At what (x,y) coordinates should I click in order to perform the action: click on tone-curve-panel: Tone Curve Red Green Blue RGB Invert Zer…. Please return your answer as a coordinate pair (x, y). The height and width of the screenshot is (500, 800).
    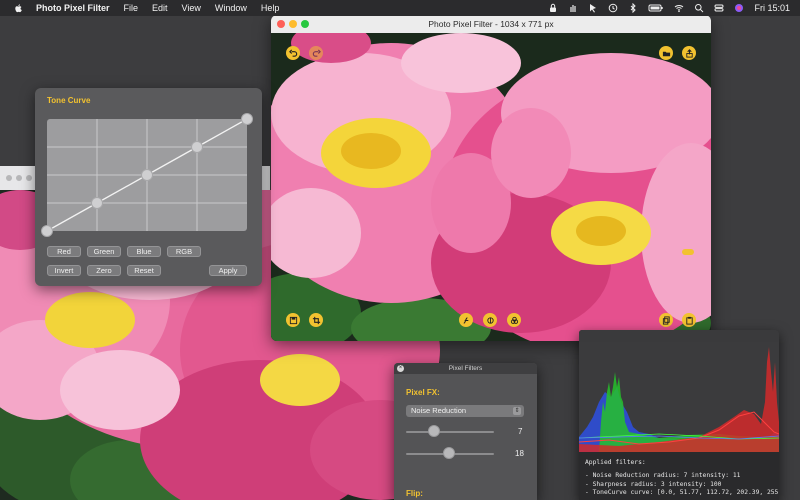
    Looking at the image, I should click on (148, 187).